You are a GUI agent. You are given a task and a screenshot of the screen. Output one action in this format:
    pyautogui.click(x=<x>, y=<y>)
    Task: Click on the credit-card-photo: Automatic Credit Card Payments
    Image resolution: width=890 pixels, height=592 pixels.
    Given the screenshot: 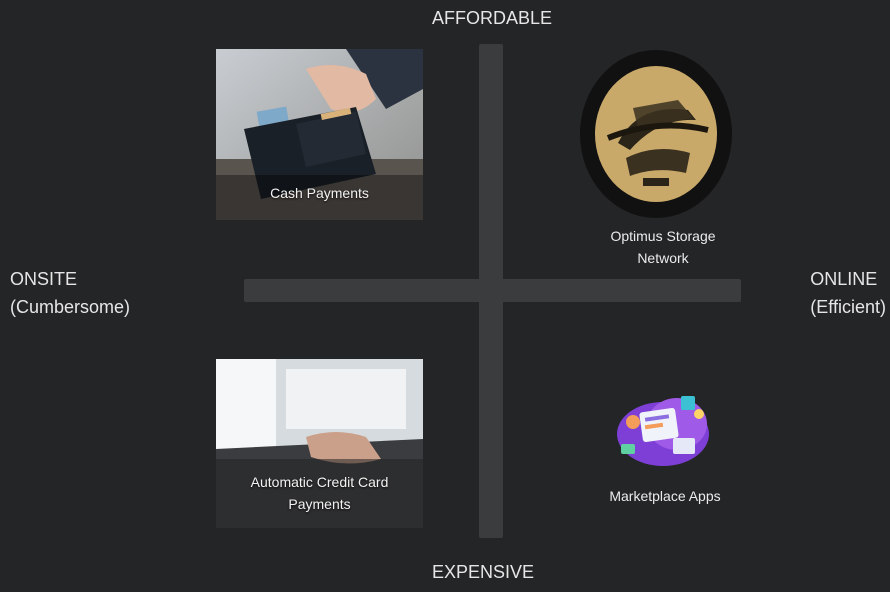 What is the action you would take?
    pyautogui.click(x=319, y=443)
    